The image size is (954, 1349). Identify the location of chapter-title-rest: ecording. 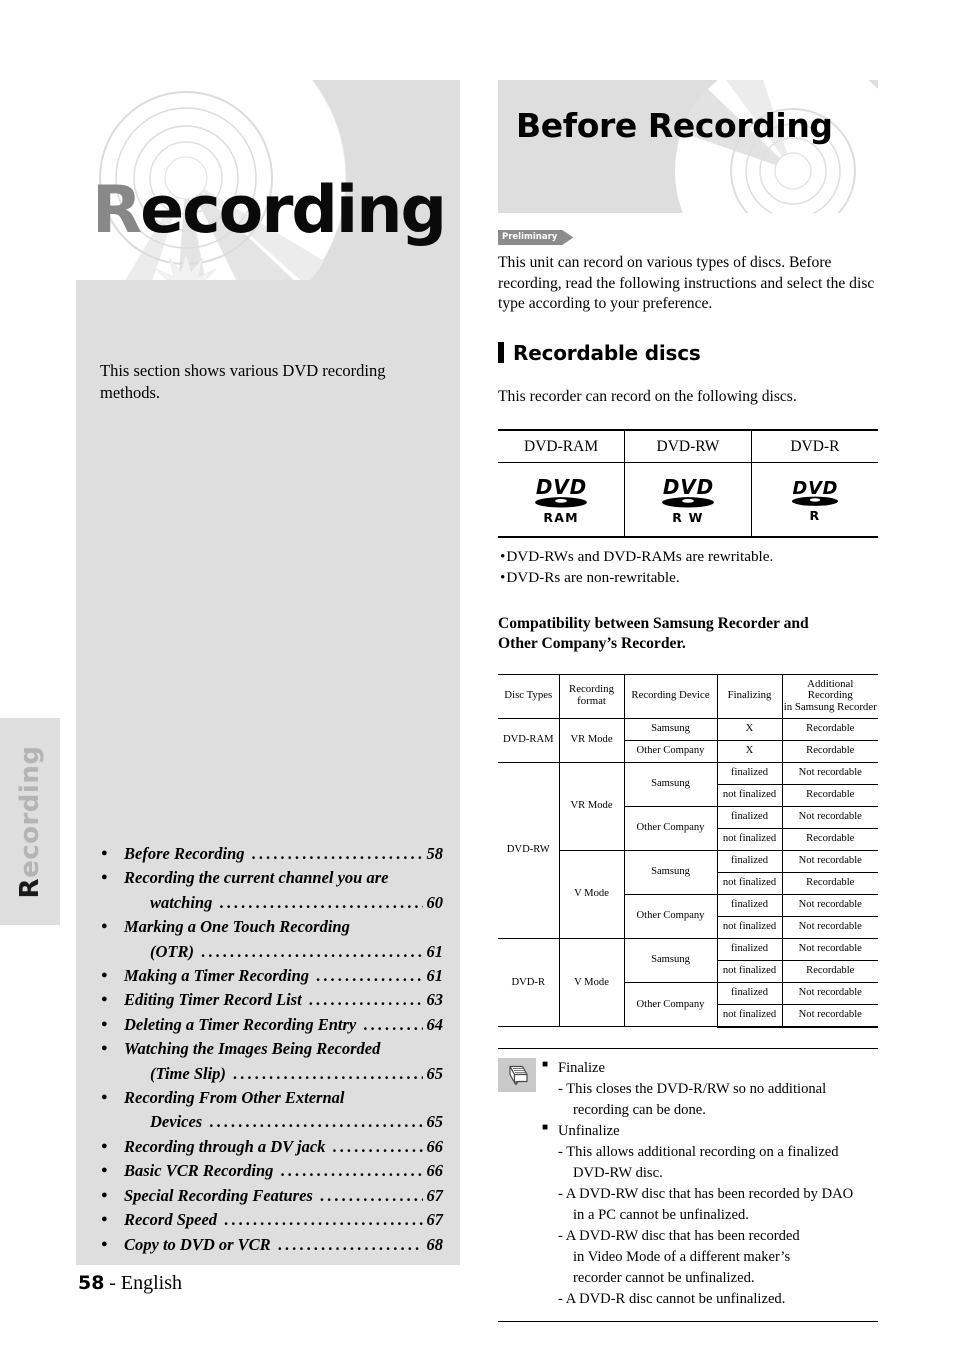
(293, 210).